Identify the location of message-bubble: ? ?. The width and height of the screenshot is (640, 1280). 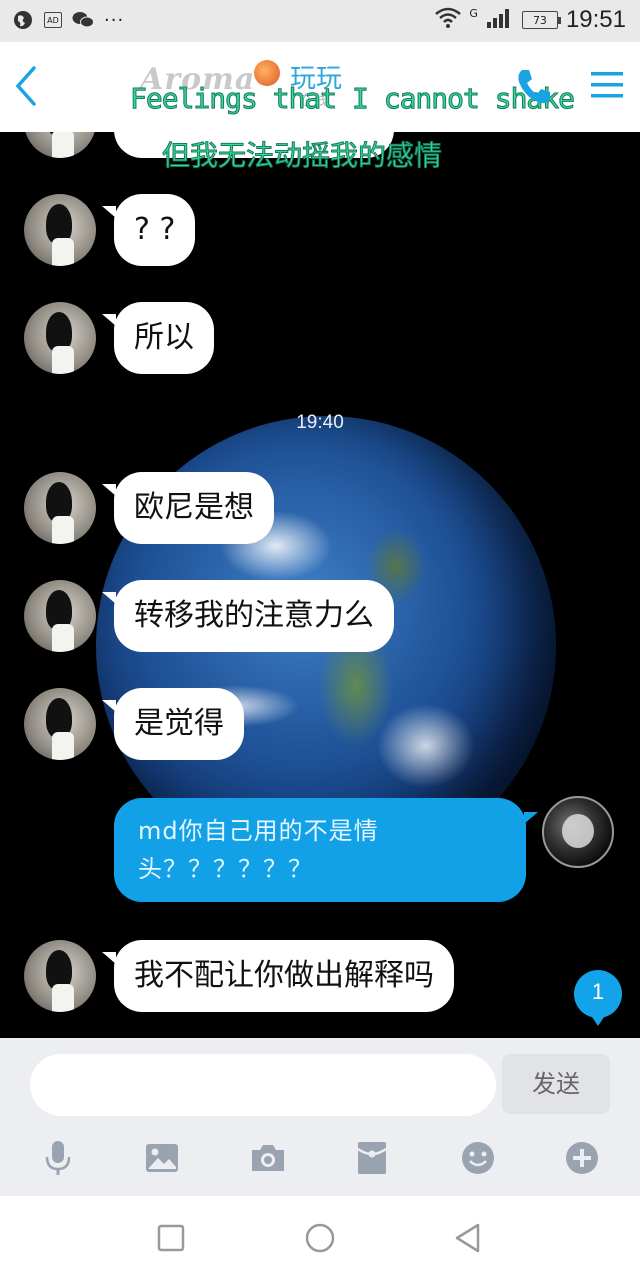
(148, 230).